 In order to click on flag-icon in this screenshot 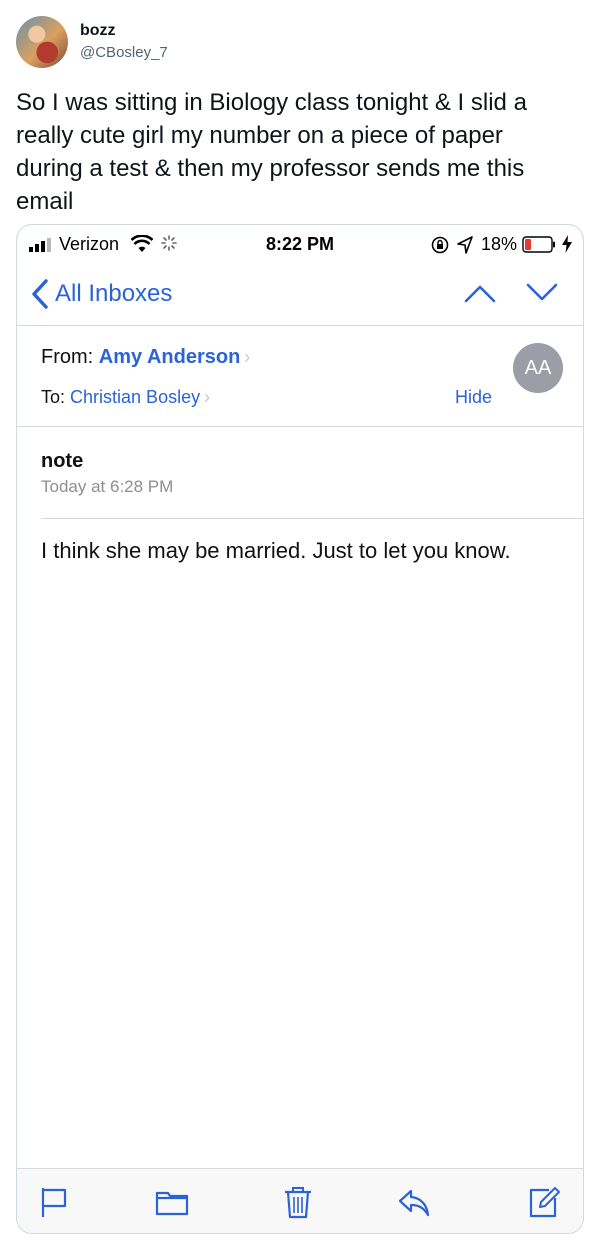, I will do `click(54, 1202)`.